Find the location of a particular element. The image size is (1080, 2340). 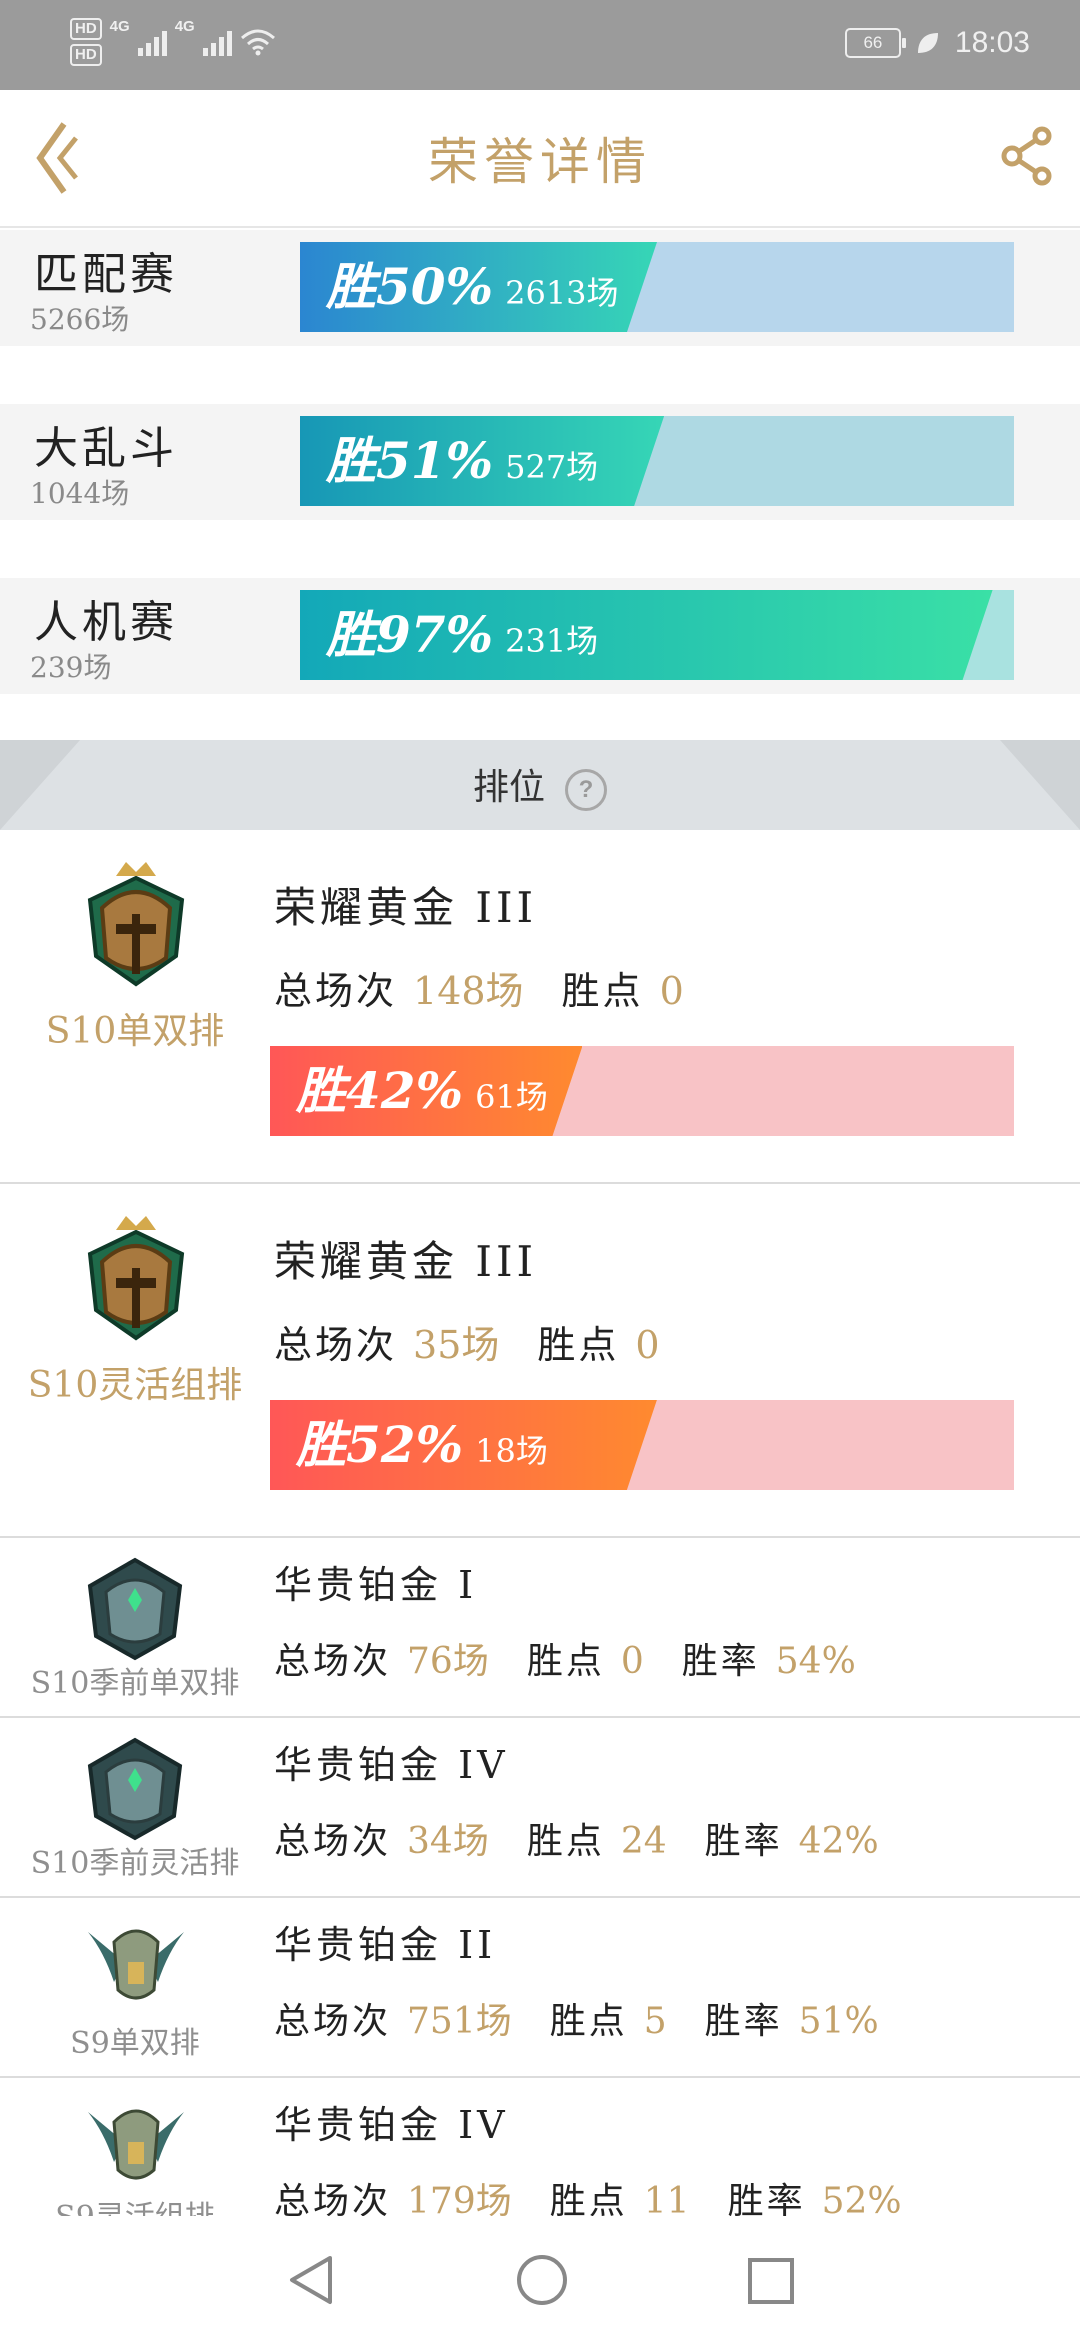

ranked-title-text: 排位 is located at coordinates (508, 787).